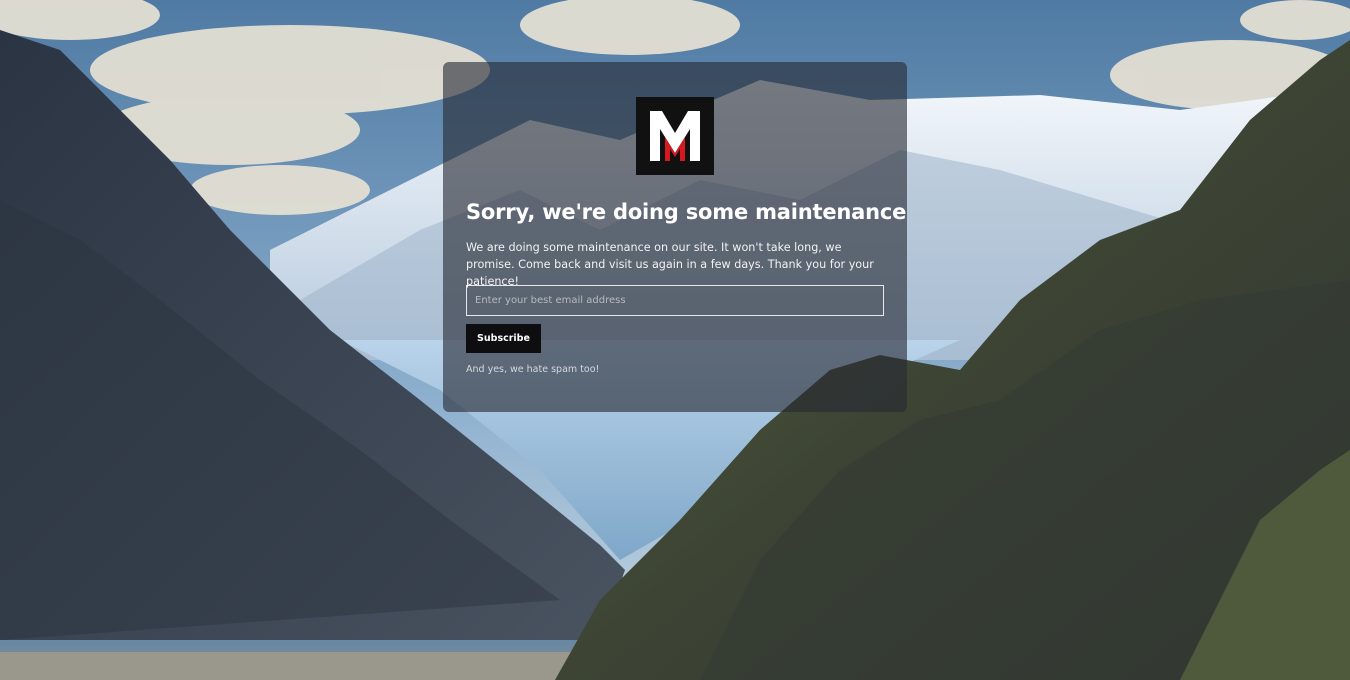 The image size is (1350, 680). Describe the element at coordinates (686, 212) in the screenshot. I see `page-title: Sorry, we're doing some maintenance` at that location.